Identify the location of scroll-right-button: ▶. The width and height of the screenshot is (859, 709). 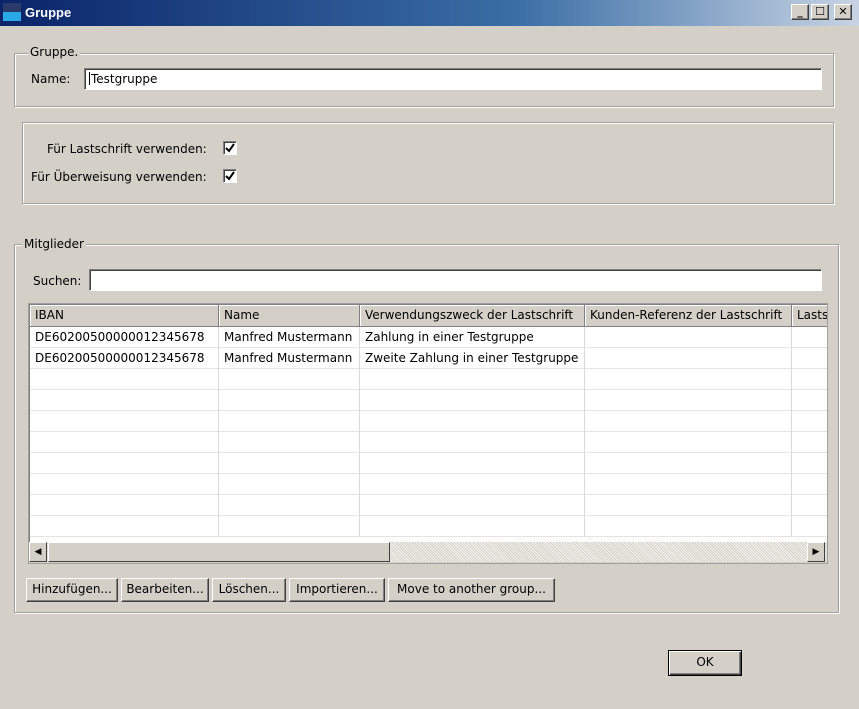
(816, 552).